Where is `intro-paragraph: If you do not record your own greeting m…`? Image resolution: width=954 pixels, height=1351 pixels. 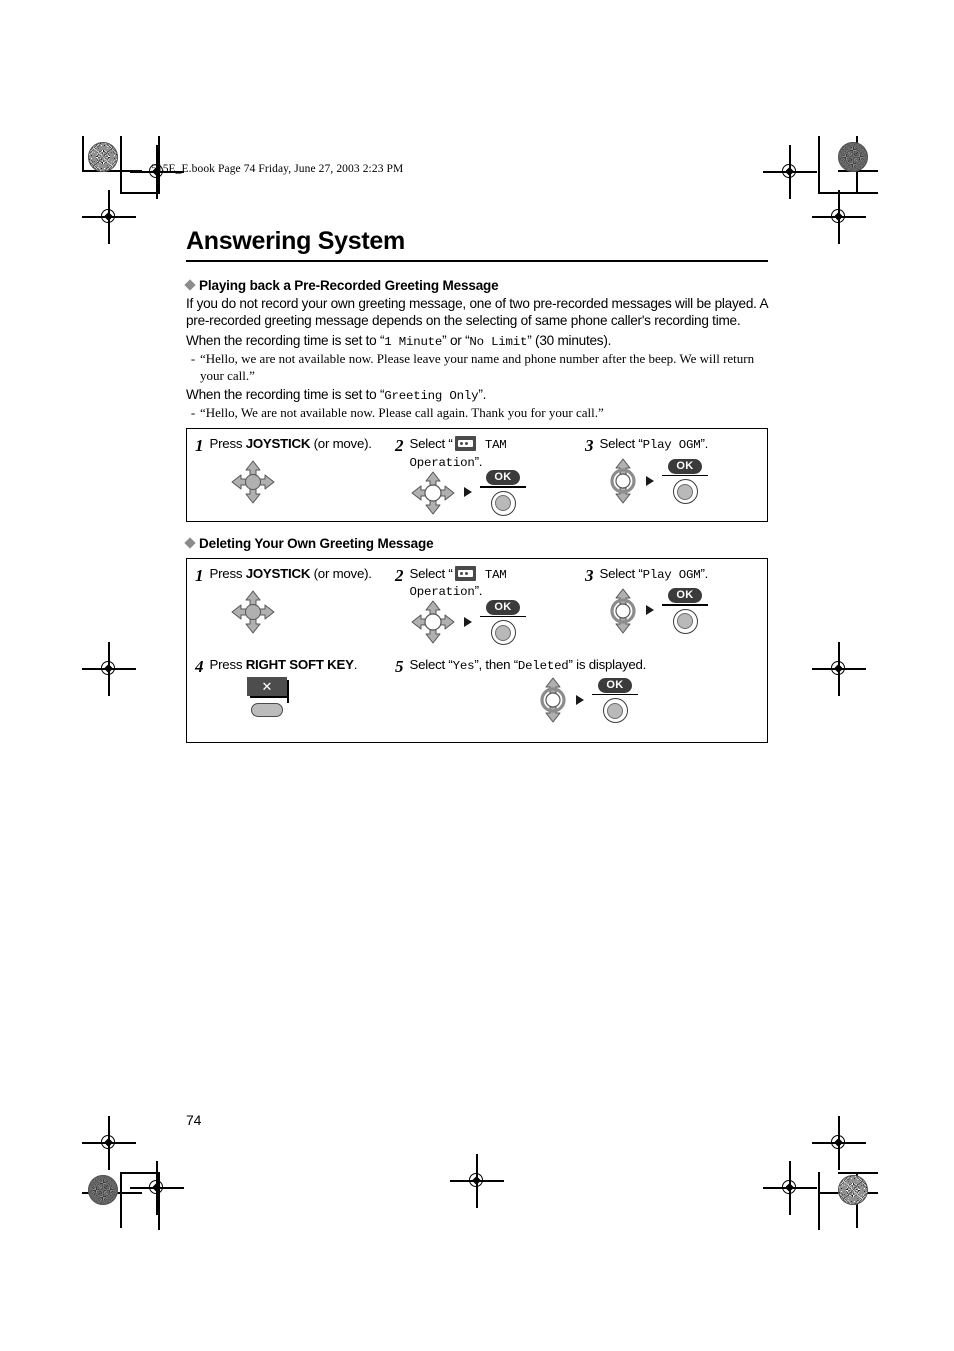
intro-paragraph: If you do not record your own greeting m… is located at coordinates (477, 312).